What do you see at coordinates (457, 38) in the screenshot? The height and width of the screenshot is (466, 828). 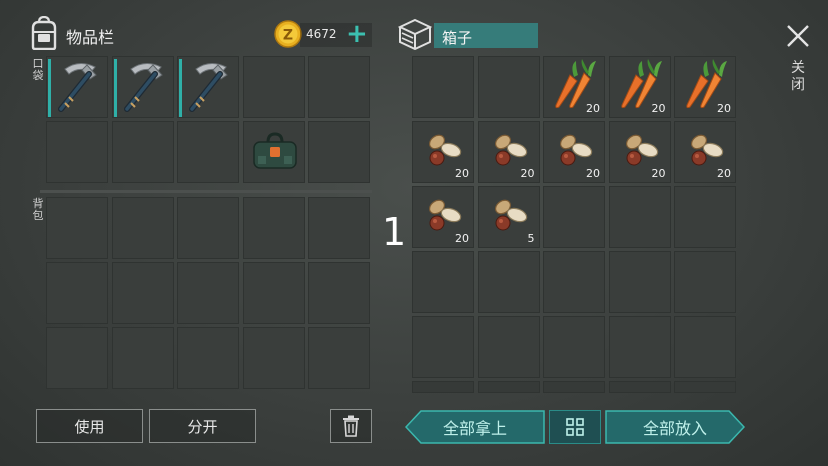 I see `container-title: 箱子` at bounding box center [457, 38].